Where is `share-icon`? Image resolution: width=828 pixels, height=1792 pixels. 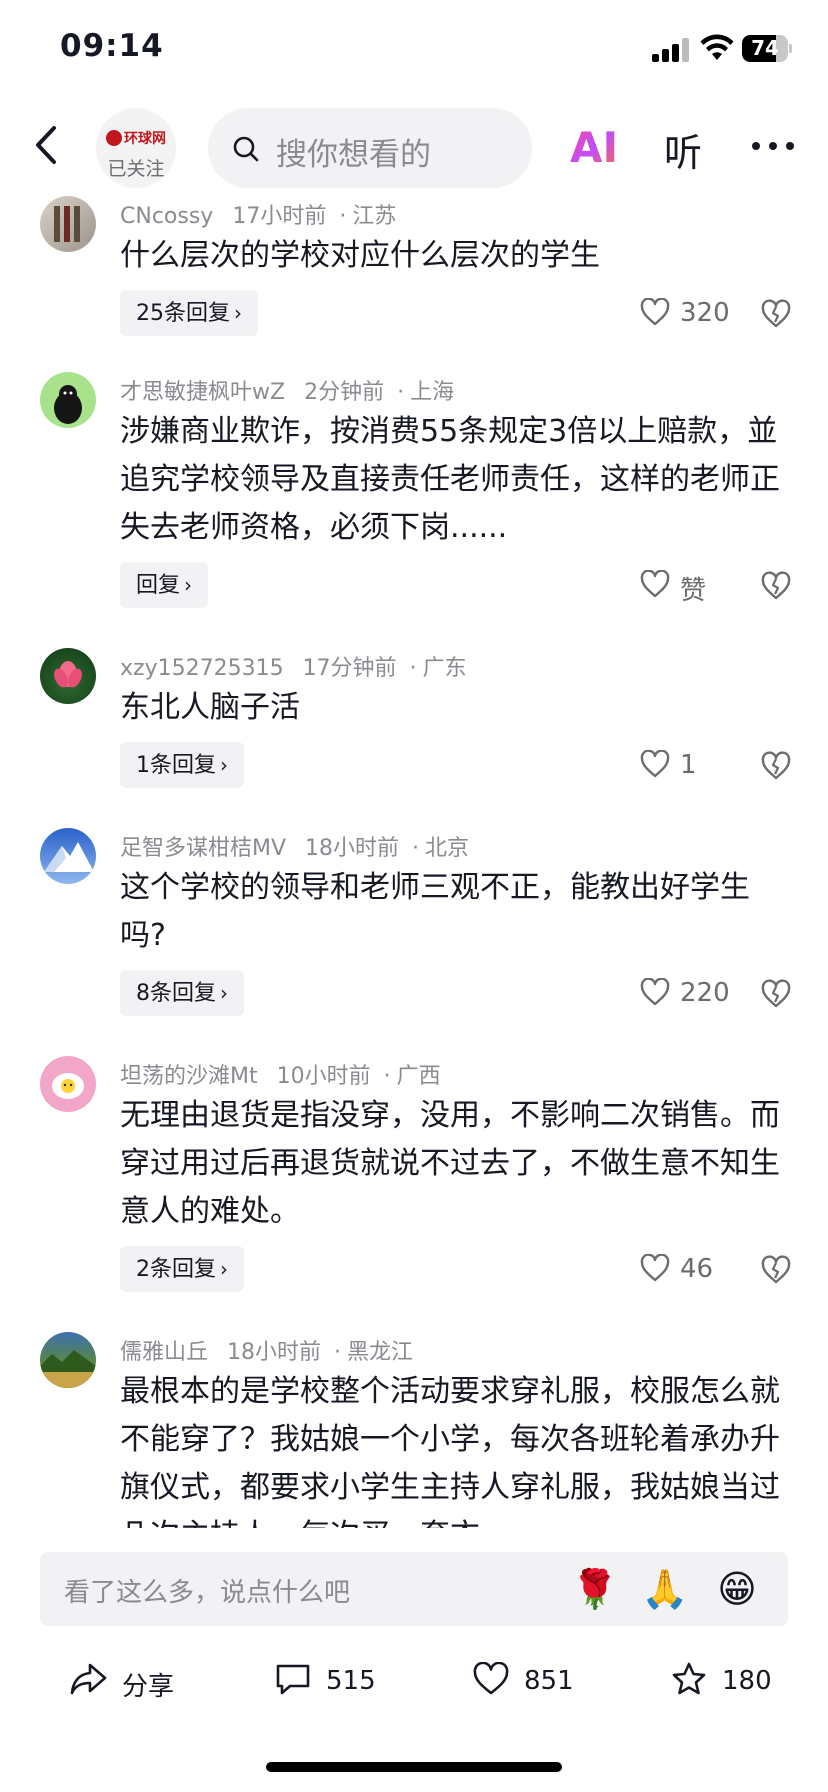 share-icon is located at coordinates (88, 1679).